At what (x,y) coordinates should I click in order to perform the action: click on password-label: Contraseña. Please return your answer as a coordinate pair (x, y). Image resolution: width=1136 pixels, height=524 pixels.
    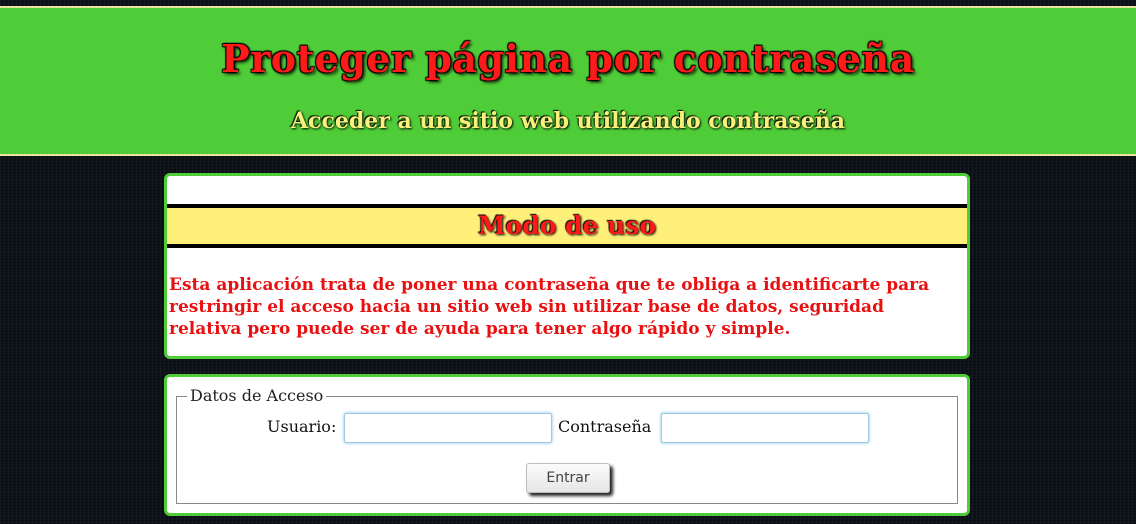
    Looking at the image, I should click on (605, 426).